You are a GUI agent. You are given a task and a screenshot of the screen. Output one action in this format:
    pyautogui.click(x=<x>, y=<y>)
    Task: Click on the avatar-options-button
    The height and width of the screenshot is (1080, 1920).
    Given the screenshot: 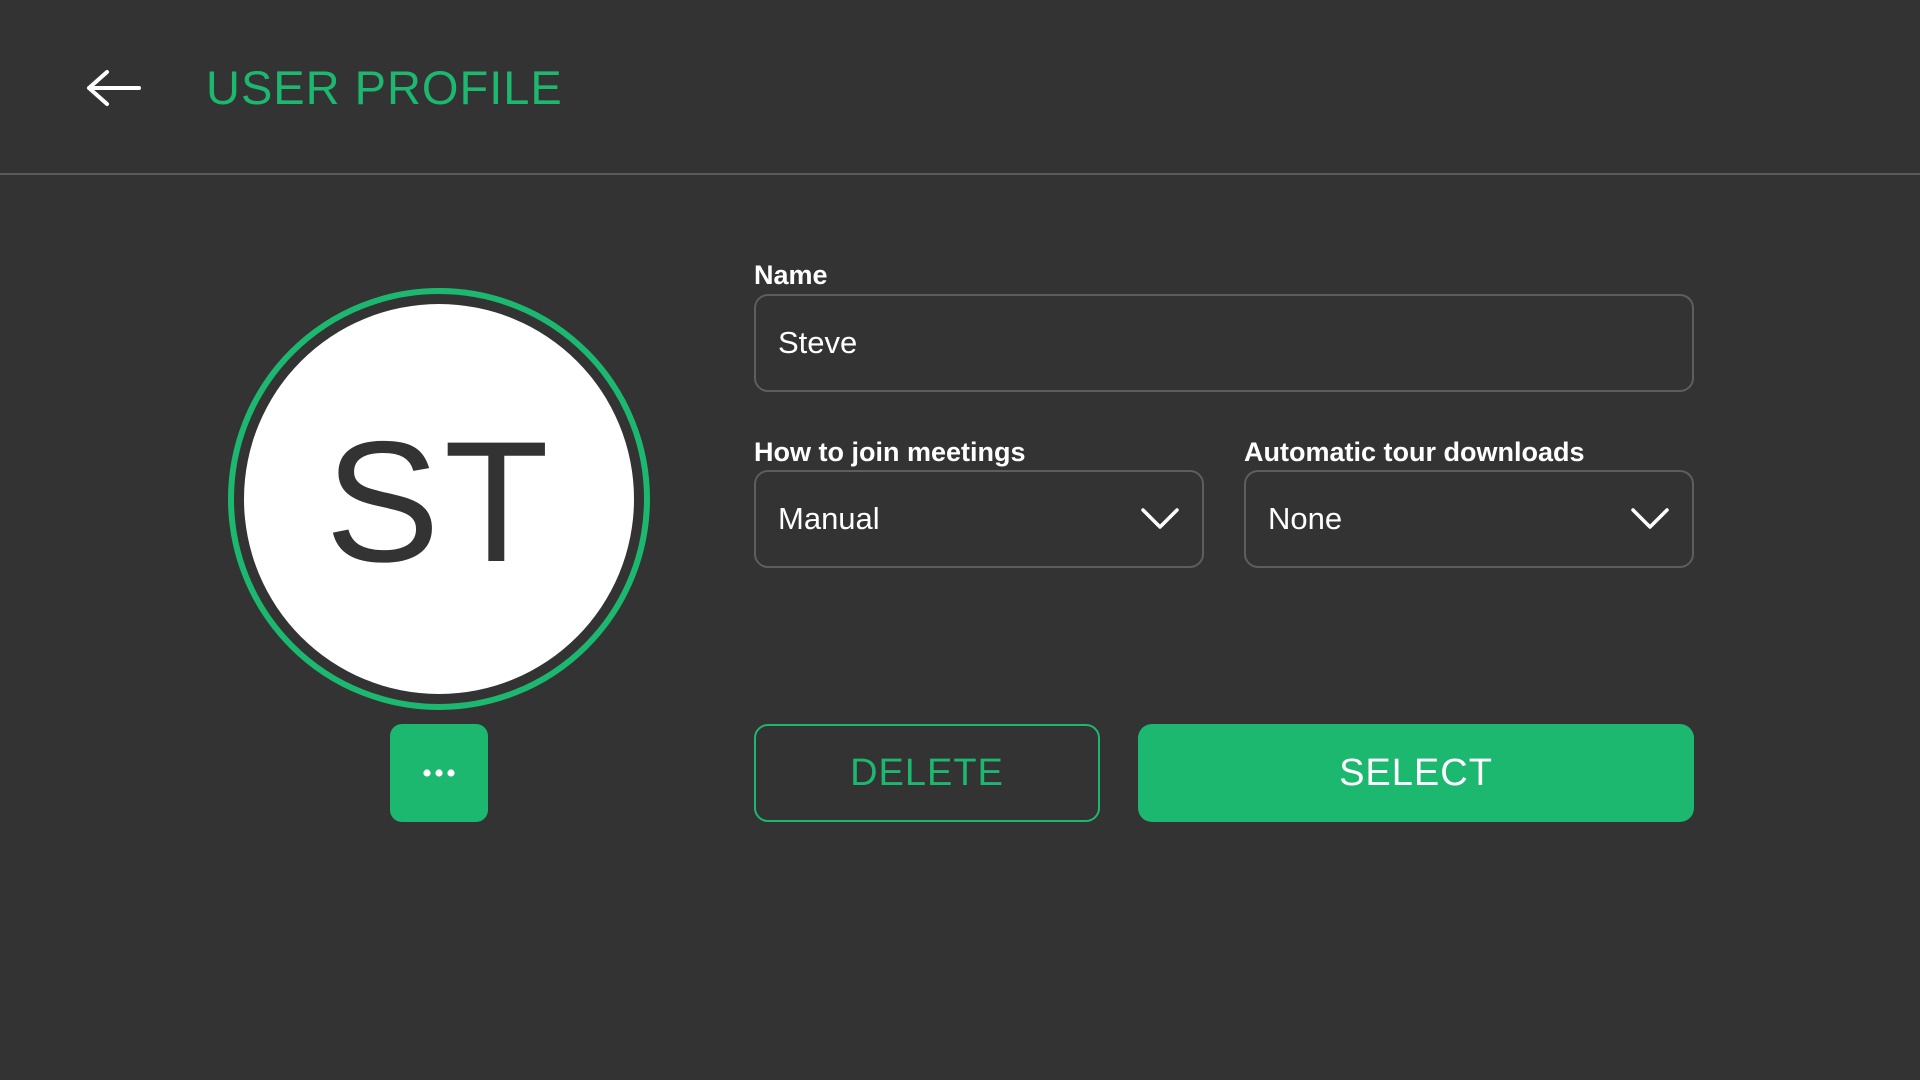 What is the action you would take?
    pyautogui.click(x=439, y=773)
    